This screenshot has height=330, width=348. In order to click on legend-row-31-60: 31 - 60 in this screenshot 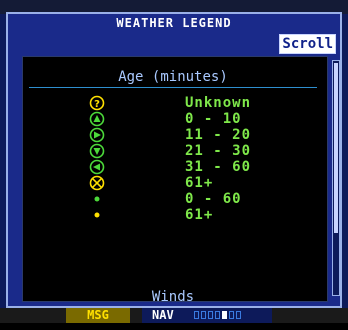, I will do `click(173, 167)`.